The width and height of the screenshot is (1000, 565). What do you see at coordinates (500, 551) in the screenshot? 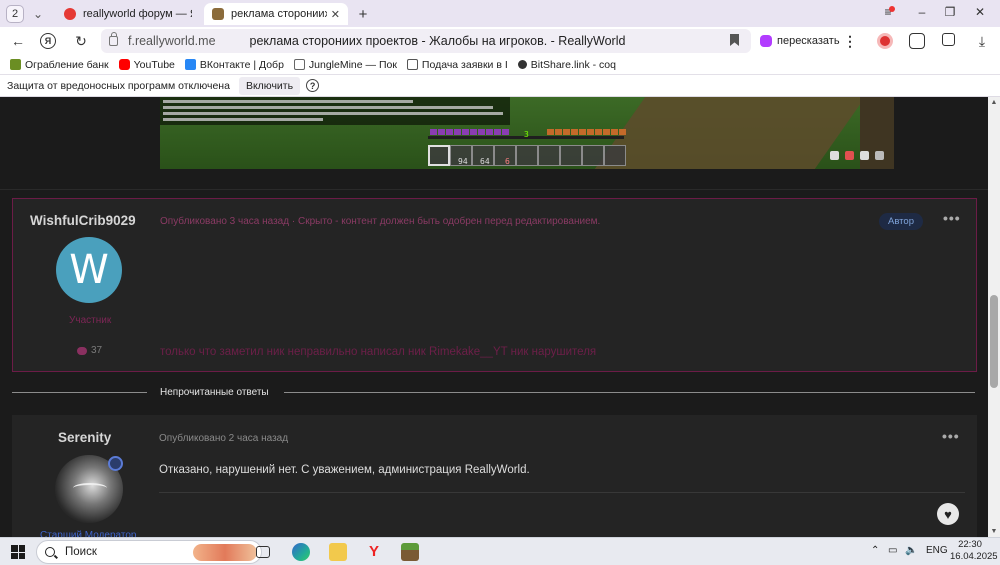
I see `windows-taskbar: Поиск Y ⌃ ▭ 🔈 ENG 22:30 16.04.2025` at bounding box center [500, 551].